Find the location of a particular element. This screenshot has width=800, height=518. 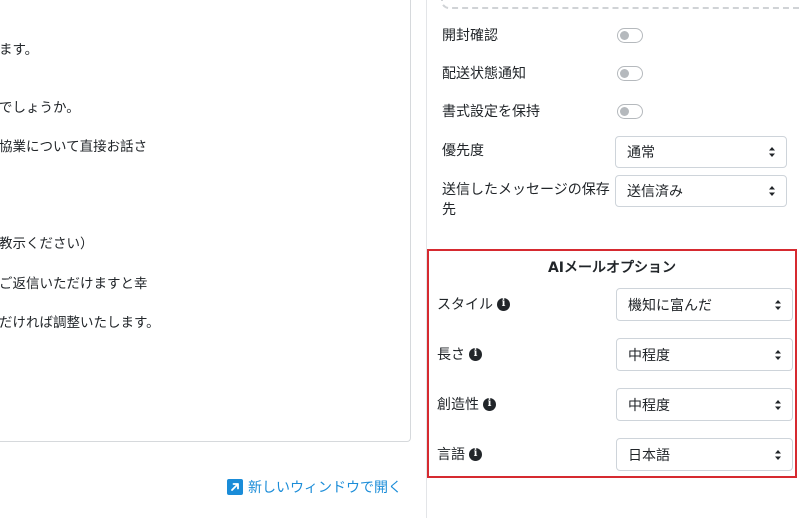

creativity-label: 創造性 i is located at coordinates (466, 404).